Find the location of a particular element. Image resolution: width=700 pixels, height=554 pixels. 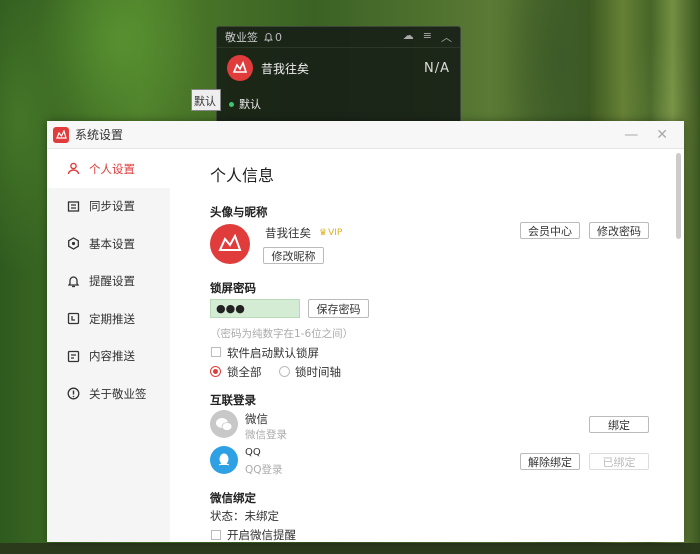

menu-icon: ≡ is located at coordinates (427, 37).